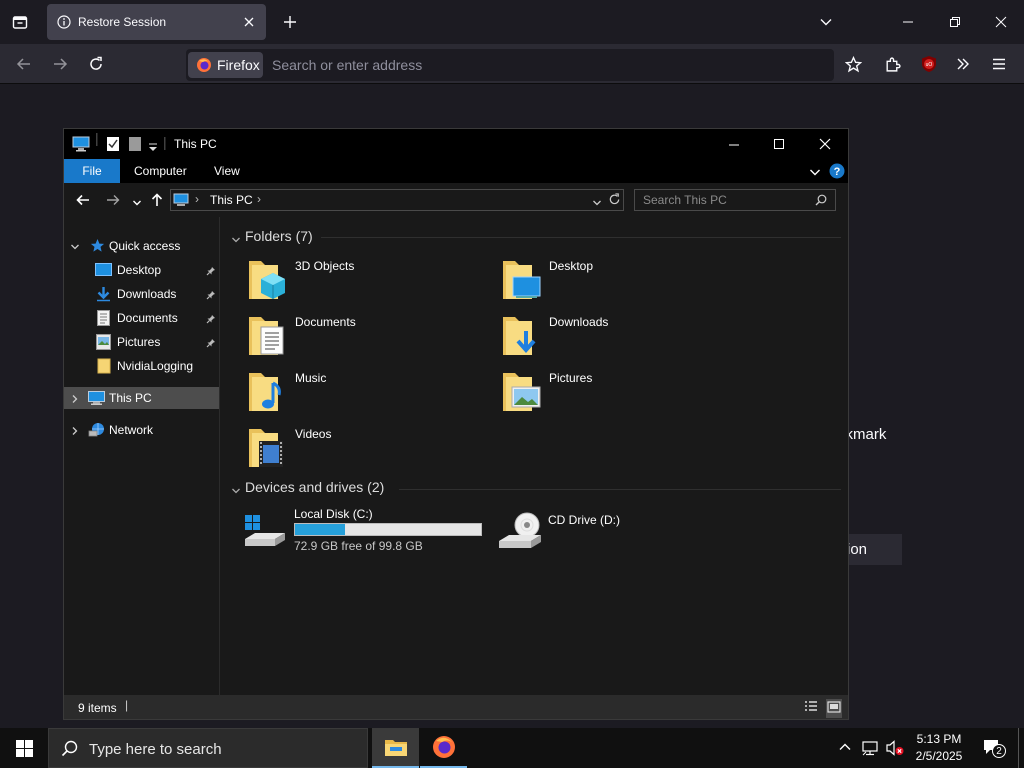 The height and width of the screenshot is (768, 1024). What do you see at coordinates (616, 337) in the screenshot?
I see `folder-tile-downloads: Downloads` at bounding box center [616, 337].